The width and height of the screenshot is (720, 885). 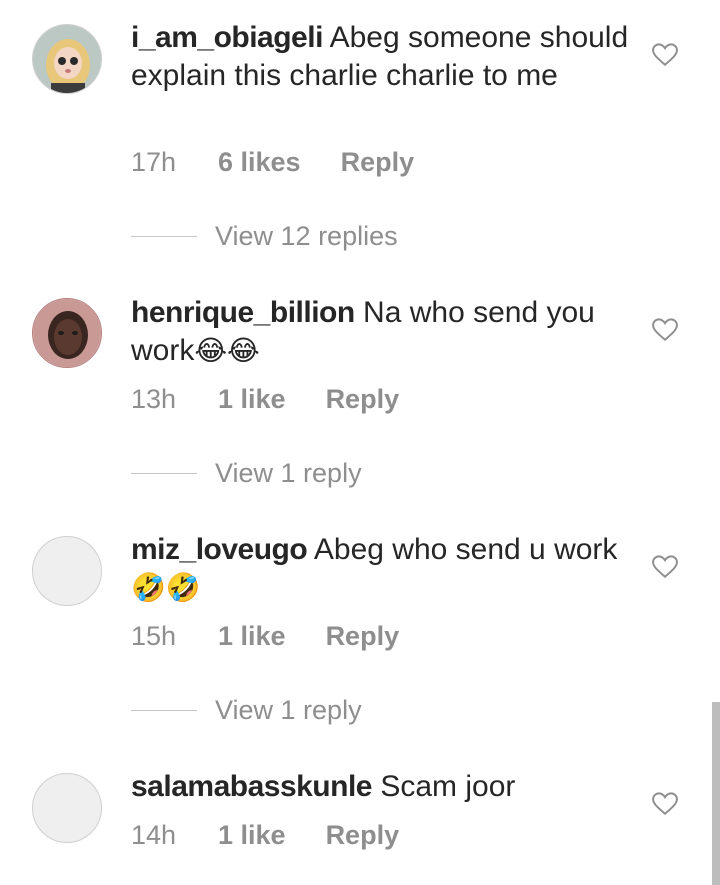 I want to click on comment-username: i_am_obiageli, so click(x=227, y=37).